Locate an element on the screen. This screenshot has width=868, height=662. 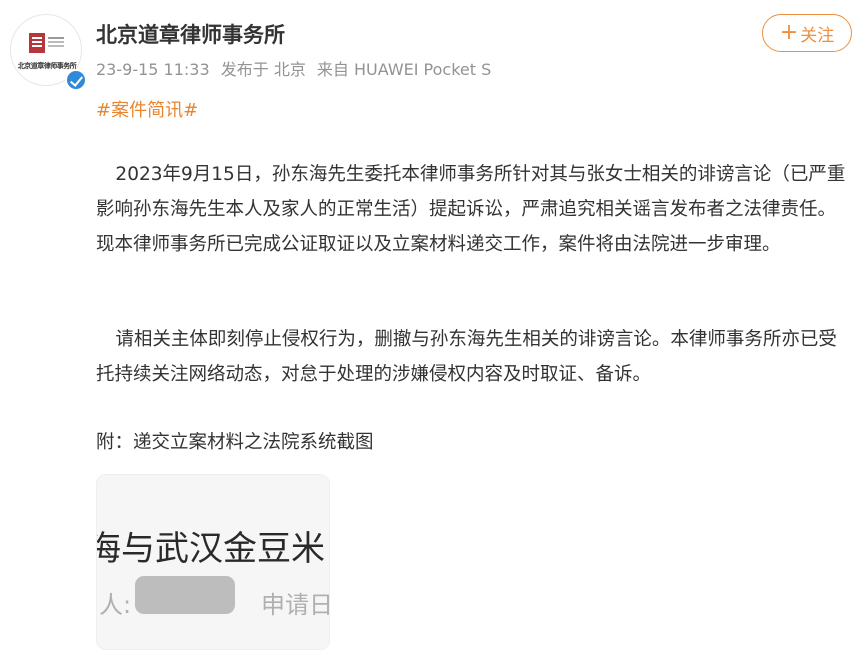
author-name: 北京道章律师事务所 is located at coordinates (190, 34).